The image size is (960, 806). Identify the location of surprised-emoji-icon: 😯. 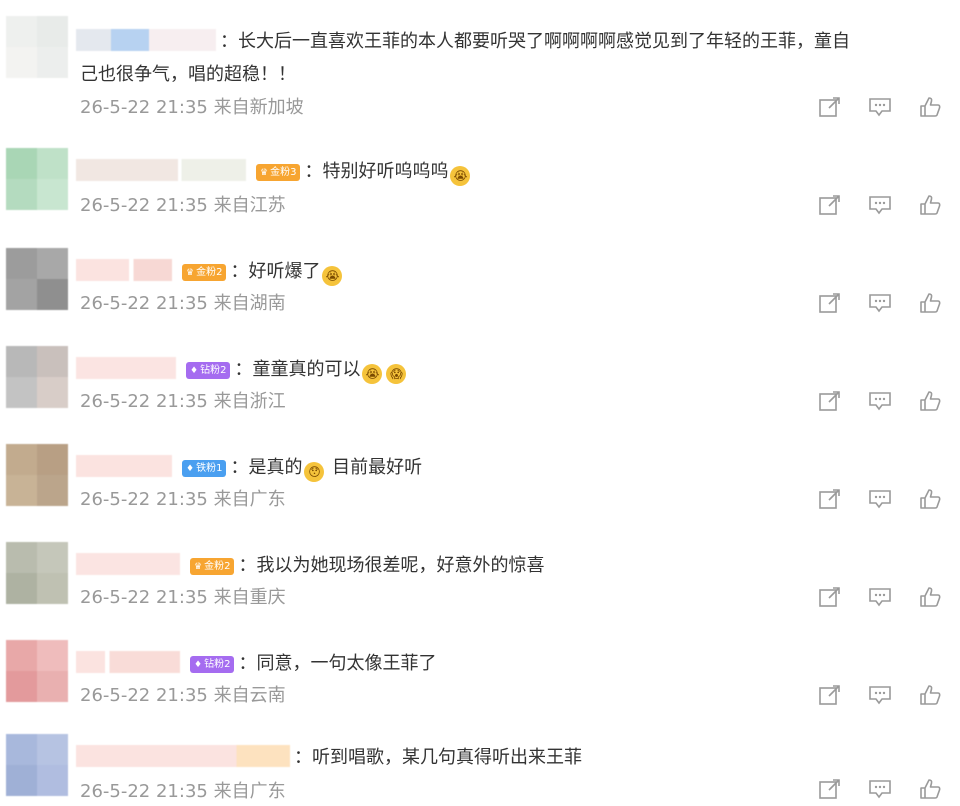
(314, 472).